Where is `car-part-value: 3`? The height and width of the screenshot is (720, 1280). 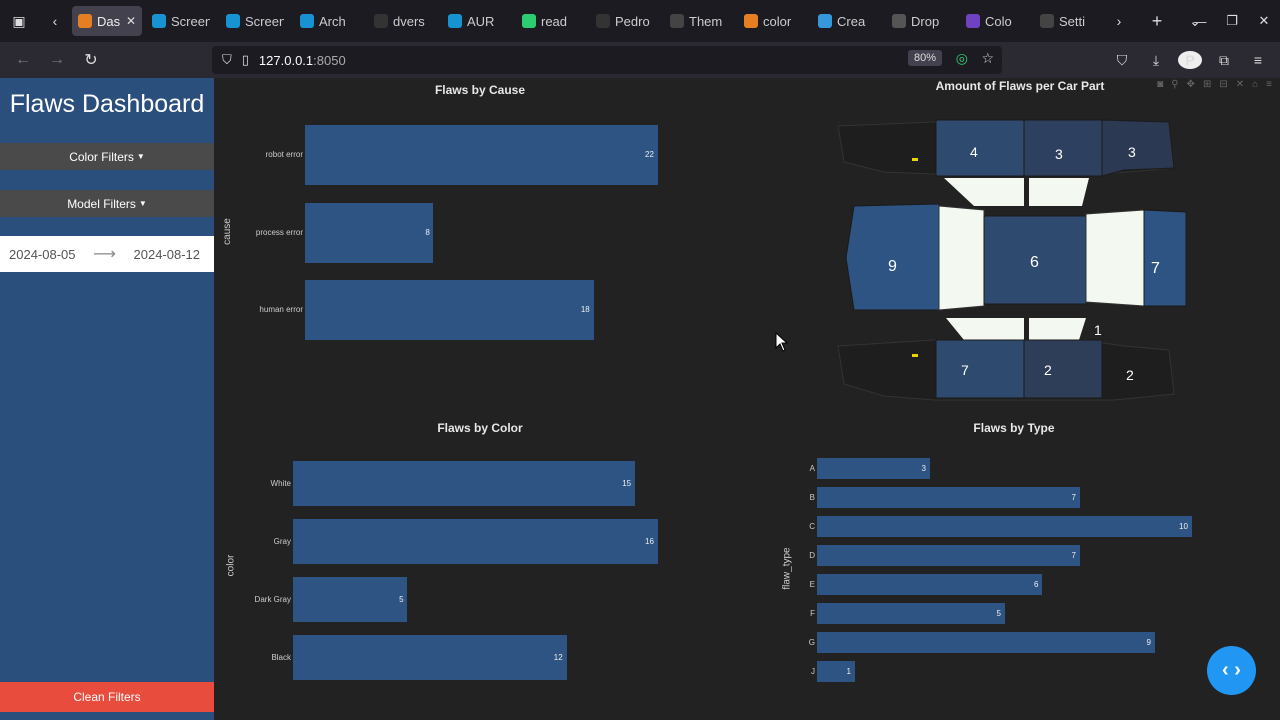
car-part-value: 3 is located at coordinates (1059, 154).